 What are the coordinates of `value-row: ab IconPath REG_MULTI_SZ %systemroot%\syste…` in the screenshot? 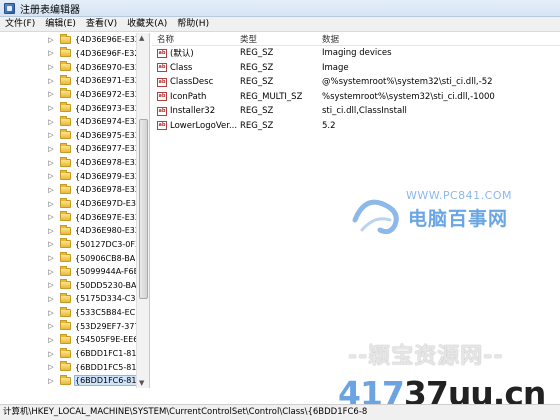 It's located at (356, 97).